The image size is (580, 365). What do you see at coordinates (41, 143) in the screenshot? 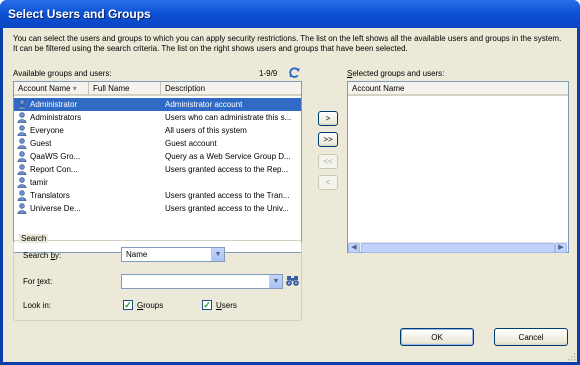
I see `cell-account-name: Guest` at bounding box center [41, 143].